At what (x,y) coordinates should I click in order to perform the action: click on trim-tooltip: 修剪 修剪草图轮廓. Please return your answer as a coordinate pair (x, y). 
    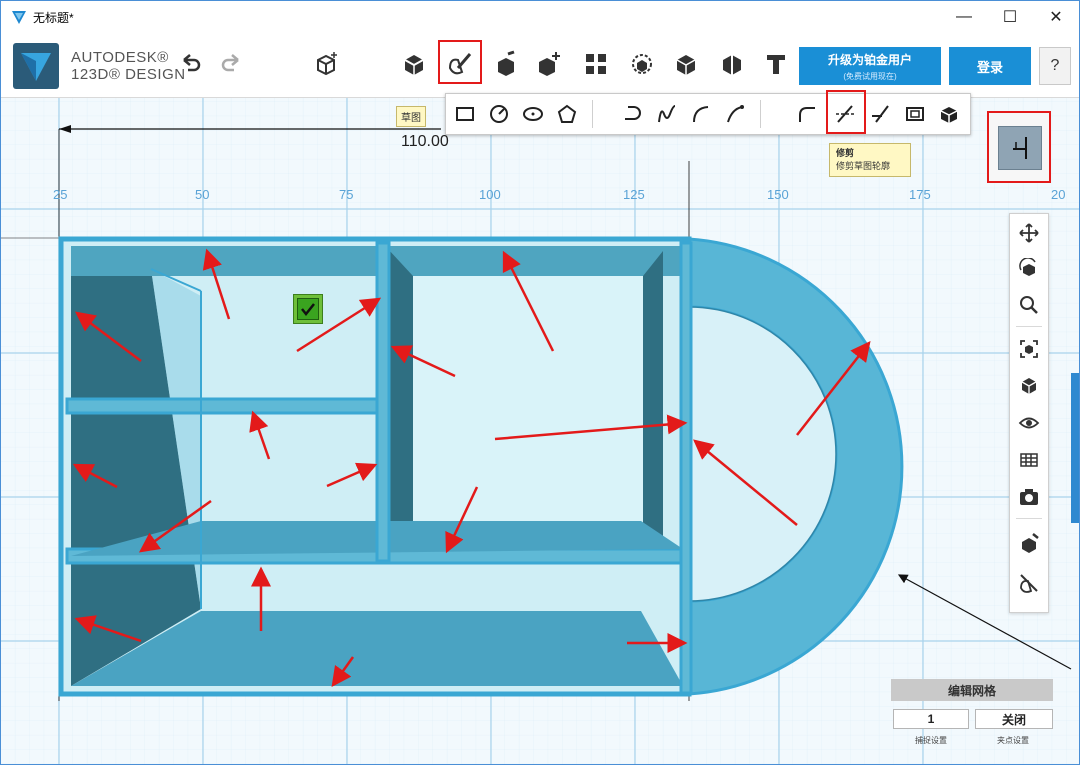
    Looking at the image, I should click on (870, 160).